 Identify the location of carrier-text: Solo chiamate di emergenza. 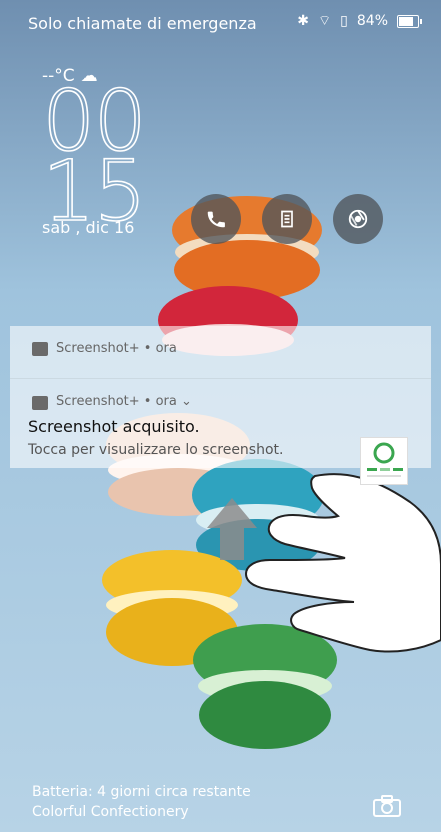
(142, 23).